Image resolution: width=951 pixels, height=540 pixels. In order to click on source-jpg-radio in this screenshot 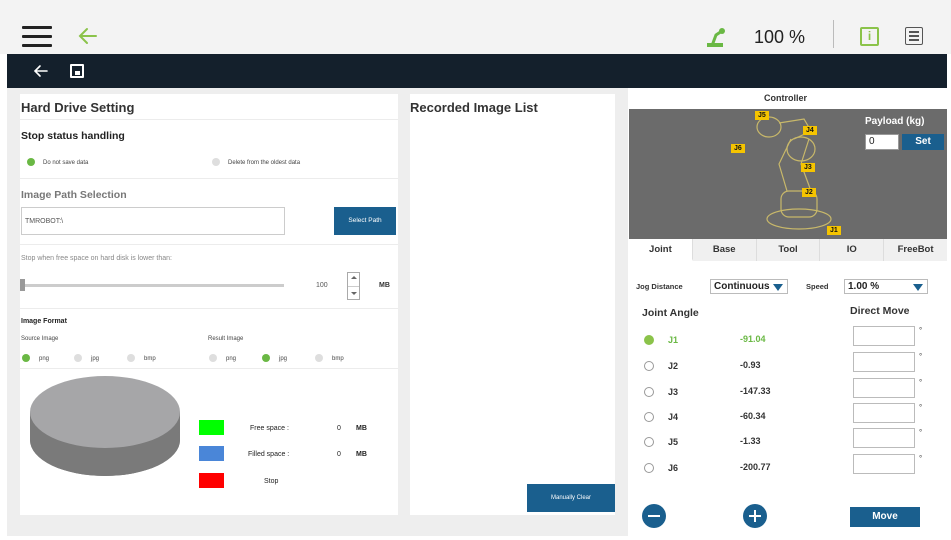, I will do `click(78, 358)`.